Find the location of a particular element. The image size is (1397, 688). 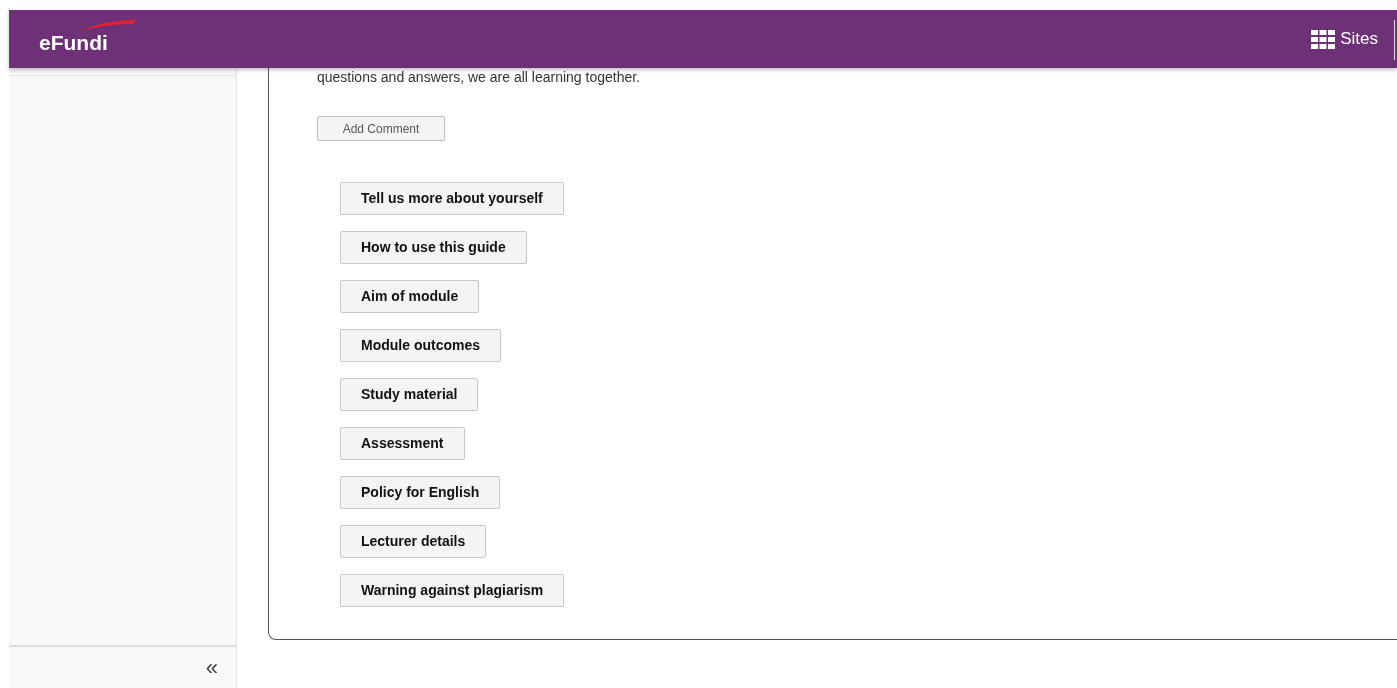

page-link-button: Study material is located at coordinates (409, 394).